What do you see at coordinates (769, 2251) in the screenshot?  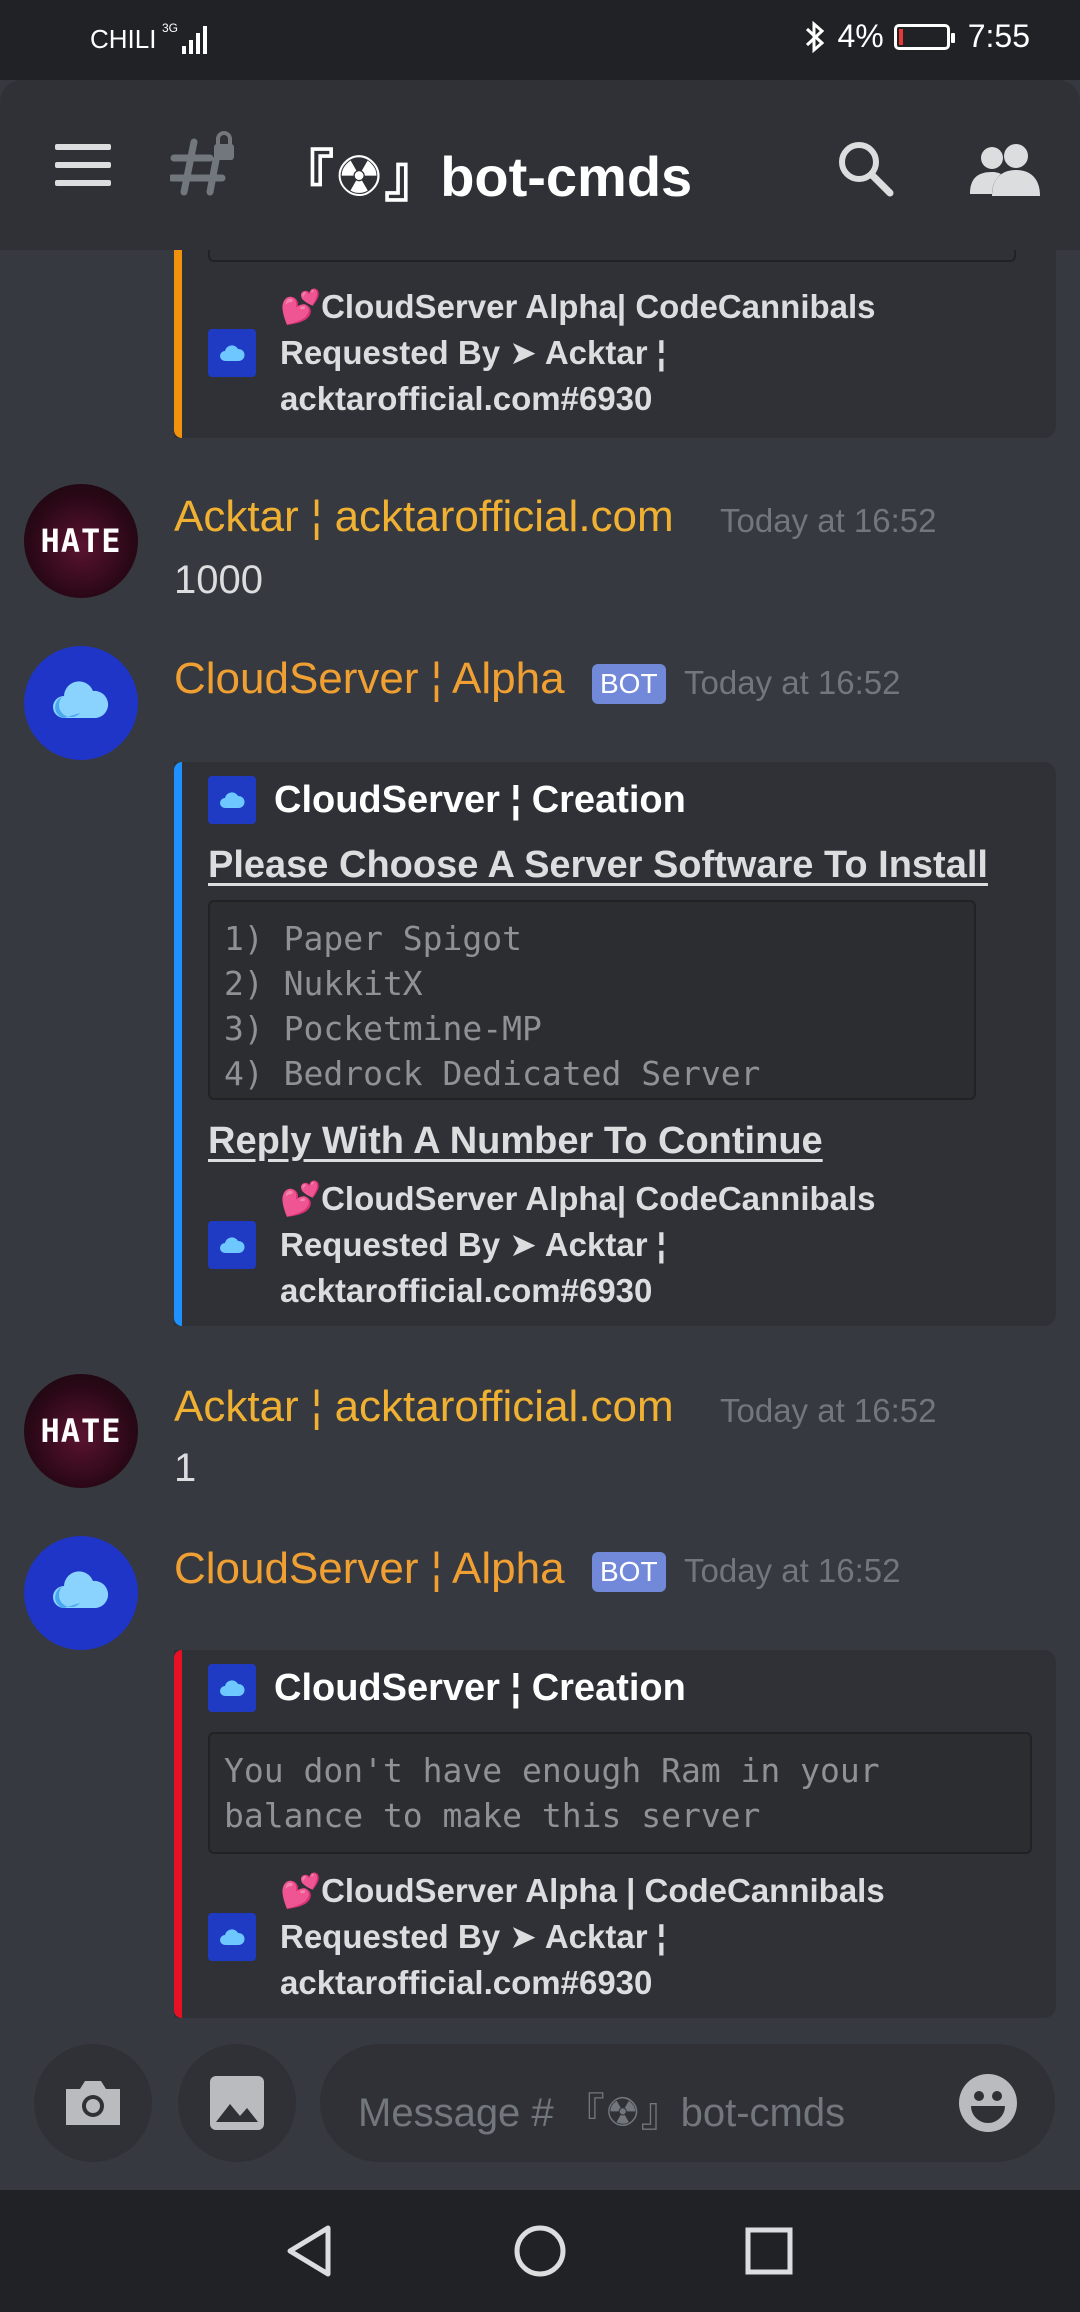 I see `recents-icon` at bounding box center [769, 2251].